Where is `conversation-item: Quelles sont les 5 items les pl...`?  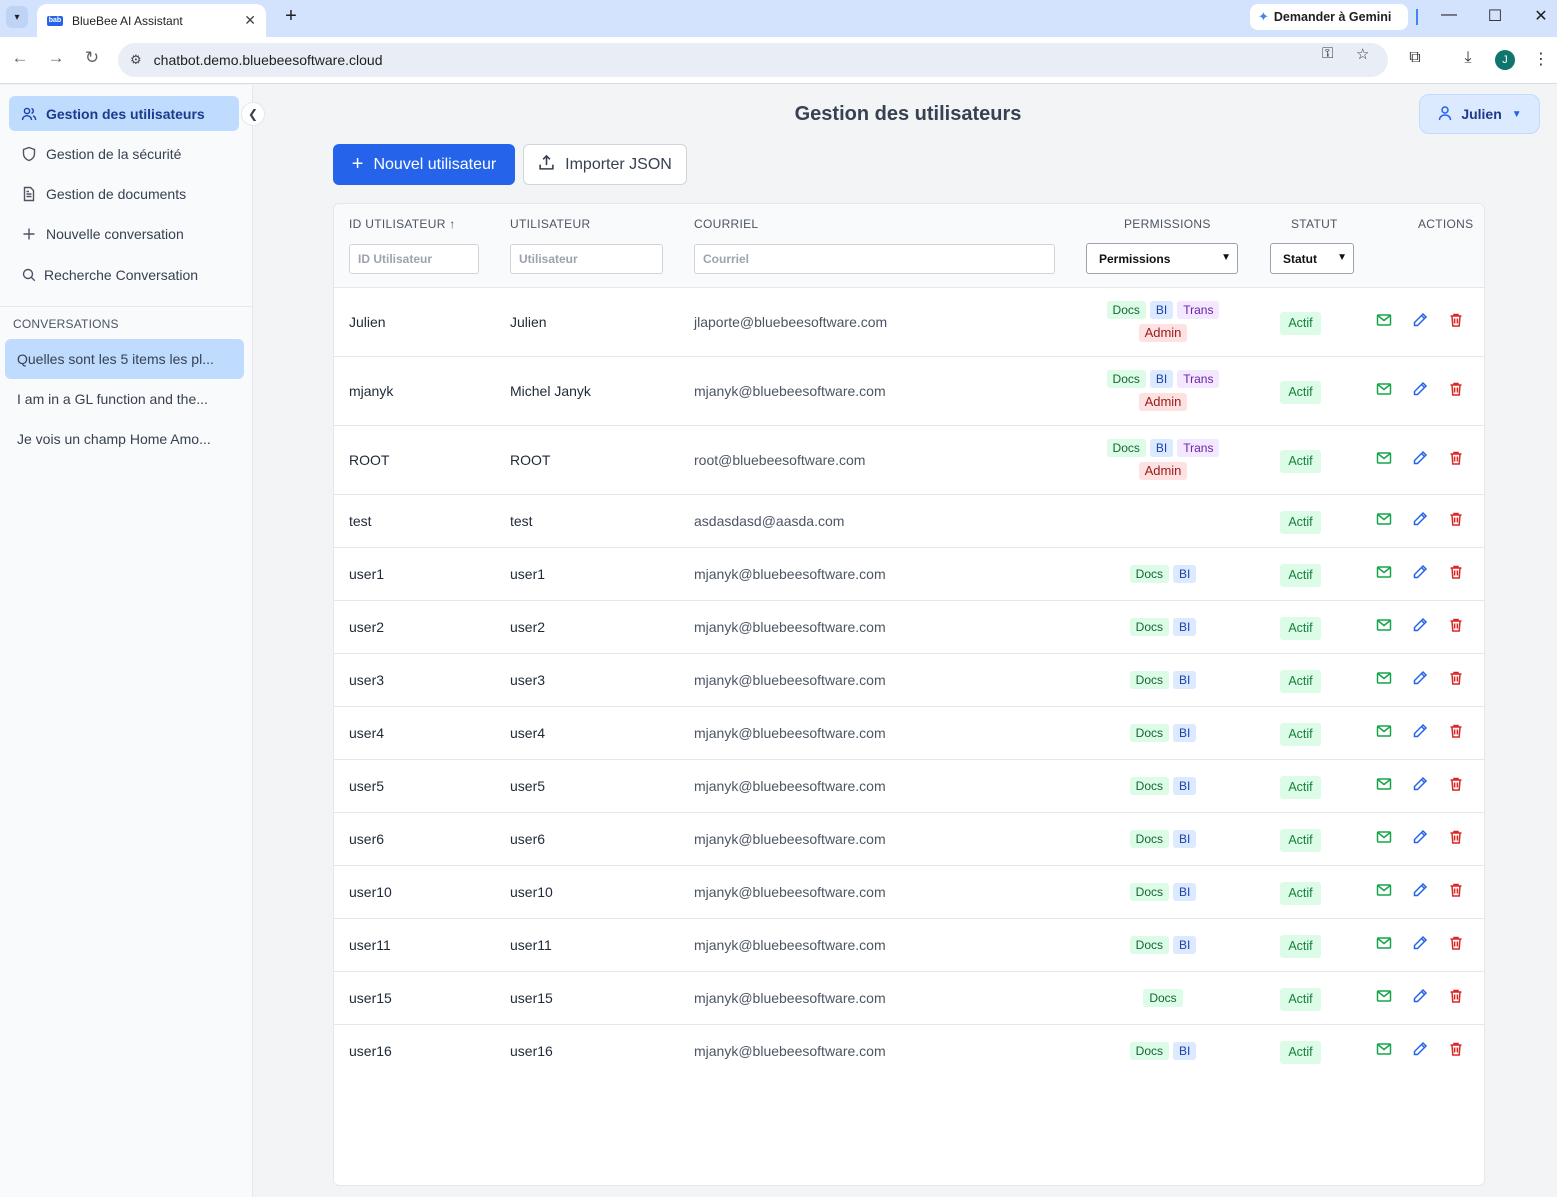
conversation-item: Quelles sont les 5 items les pl... is located at coordinates (124, 359).